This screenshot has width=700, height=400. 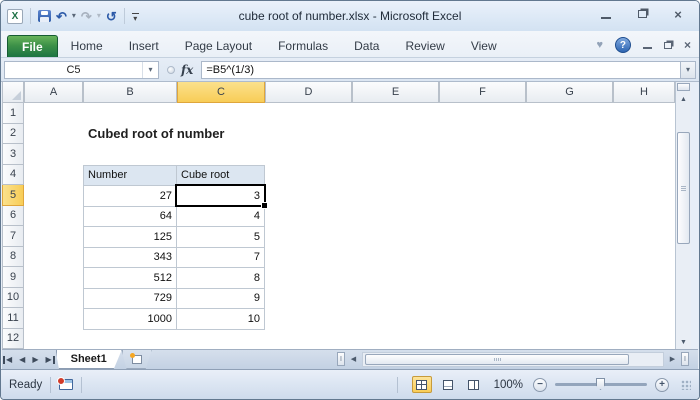 I want to click on row-header-6: 6, so click(x=13, y=215).